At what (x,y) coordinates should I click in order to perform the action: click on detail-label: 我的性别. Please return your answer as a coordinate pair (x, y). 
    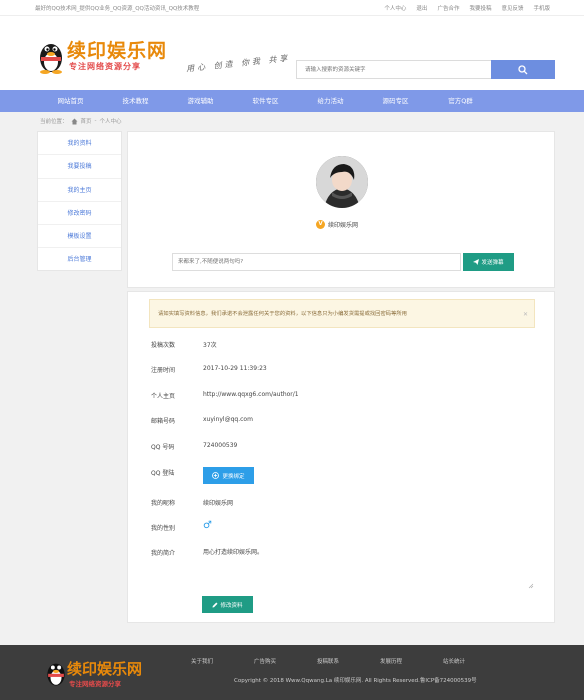
    Looking at the image, I should click on (163, 528).